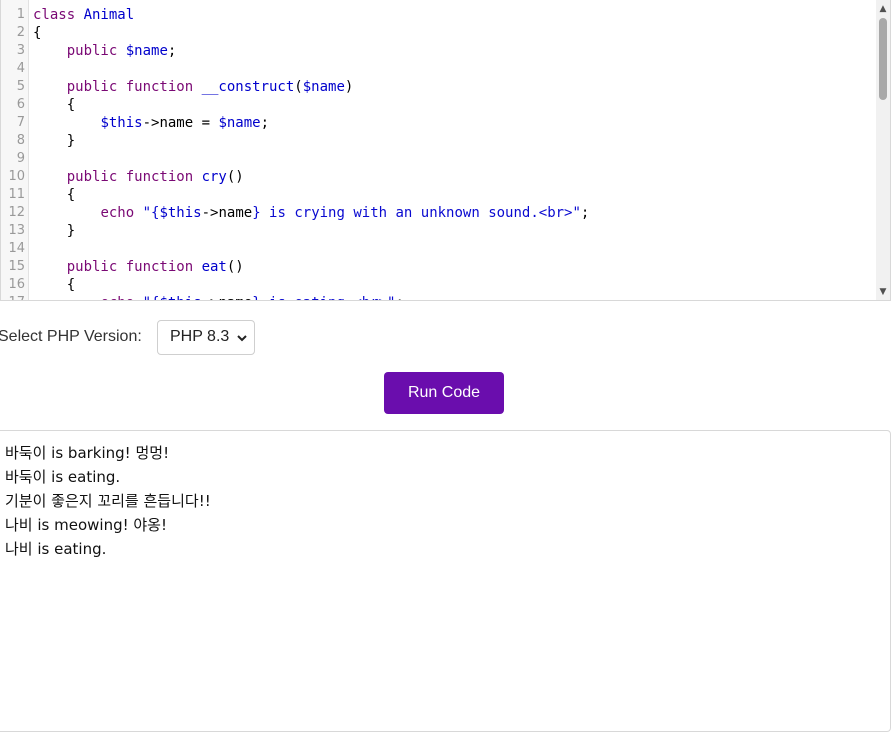 The height and width of the screenshot is (741, 893). I want to click on line-number: 8, so click(20, 140).